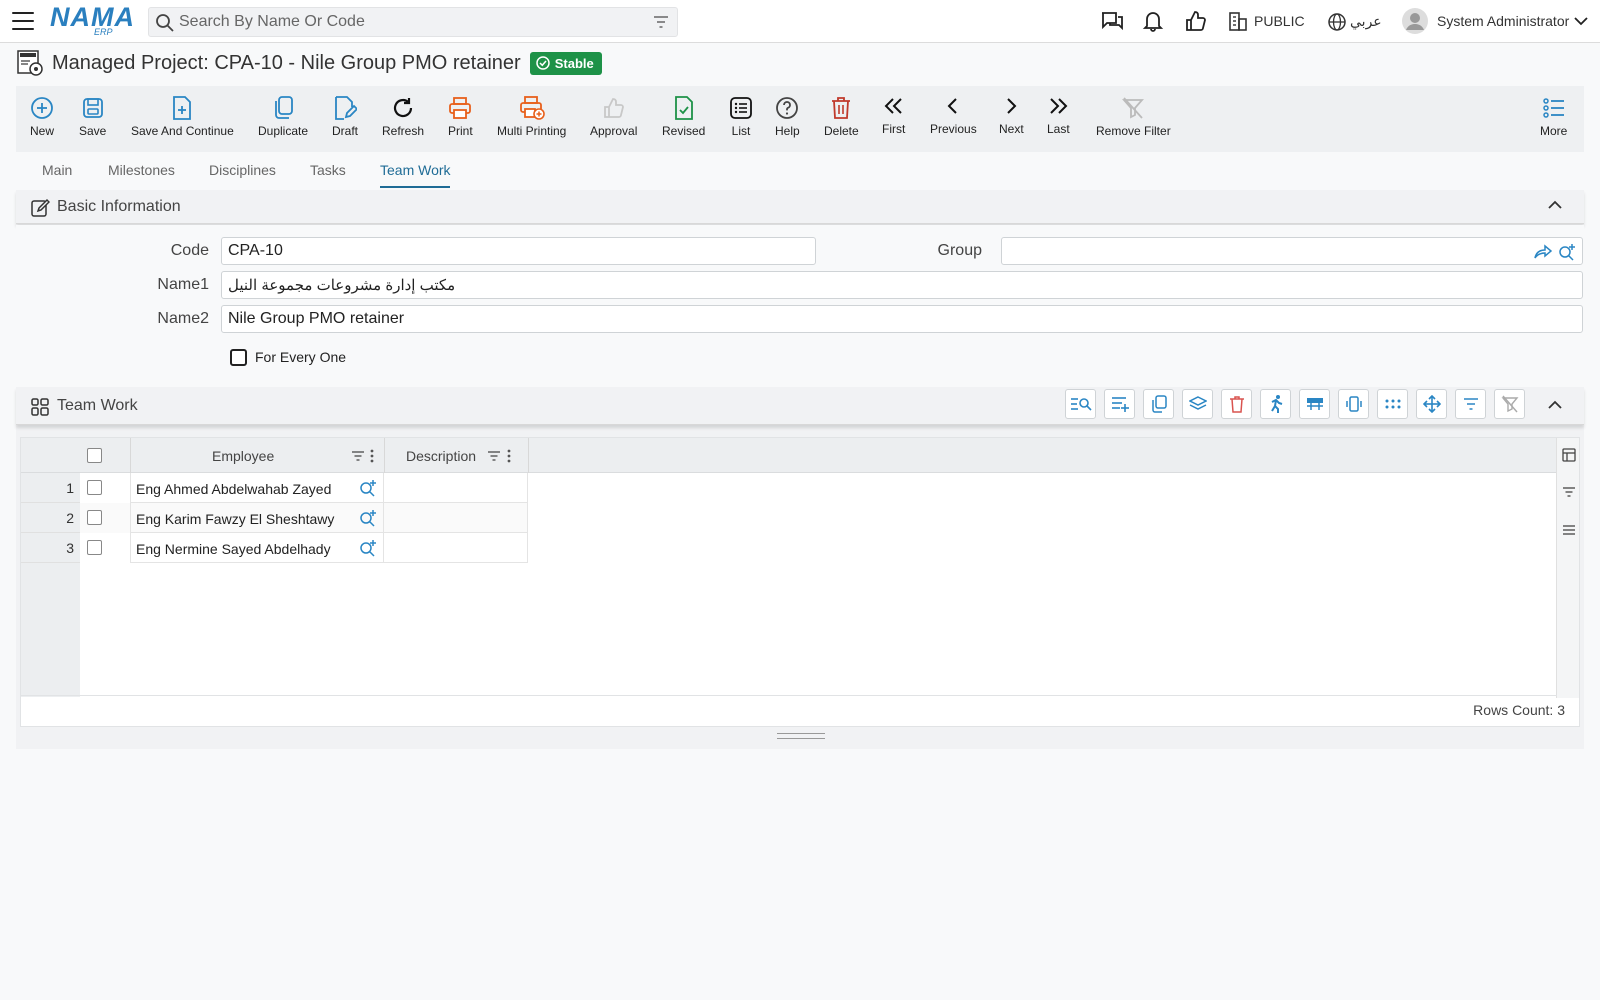  I want to click on grid-search-button, so click(1080, 404).